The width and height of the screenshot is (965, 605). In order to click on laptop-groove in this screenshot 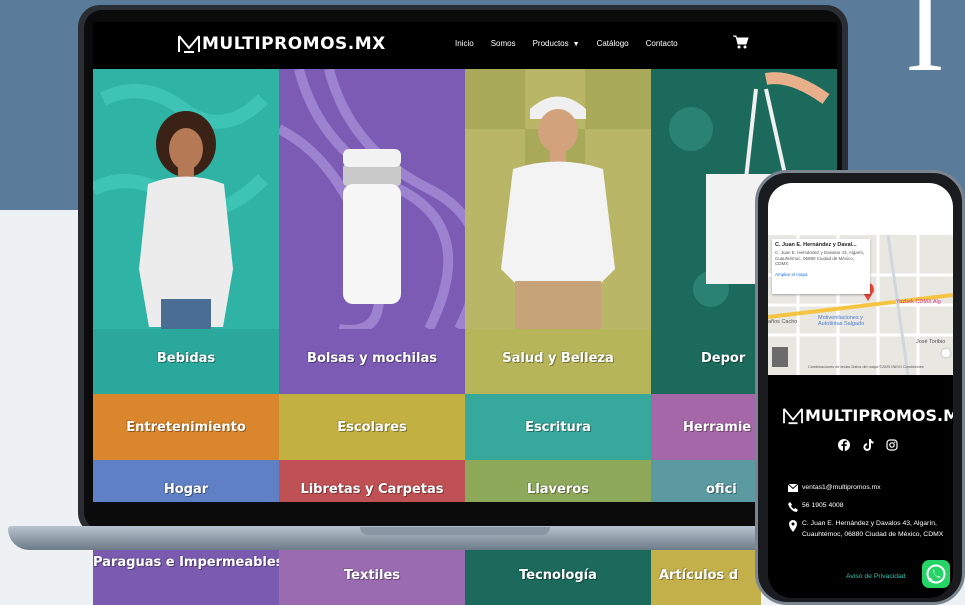, I will do `click(455, 531)`.